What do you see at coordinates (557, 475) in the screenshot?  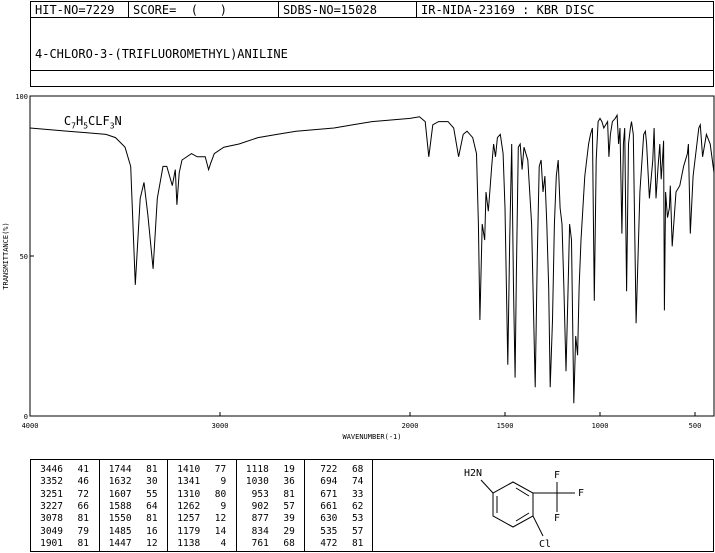 I see `fluorine-top-label: F` at bounding box center [557, 475].